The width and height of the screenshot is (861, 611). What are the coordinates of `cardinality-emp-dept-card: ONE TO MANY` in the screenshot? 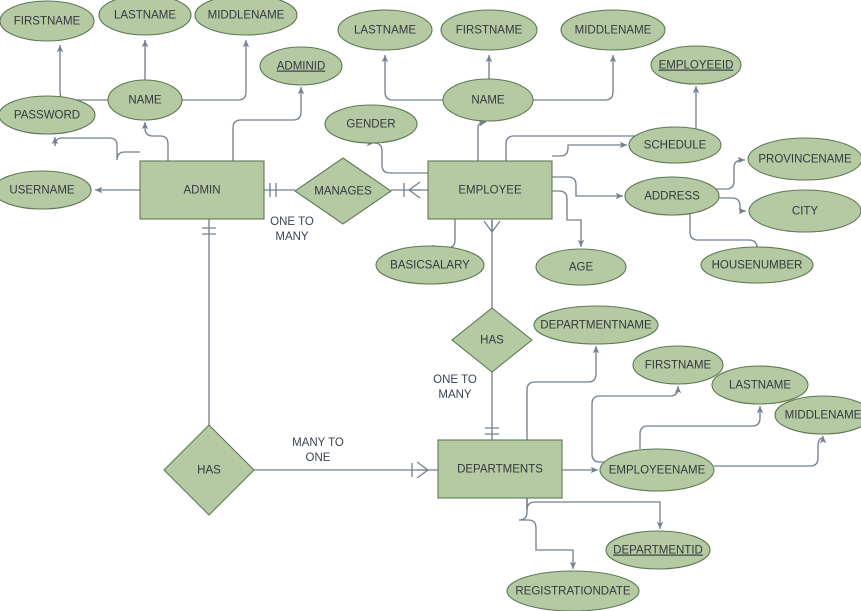 It's located at (455, 387).